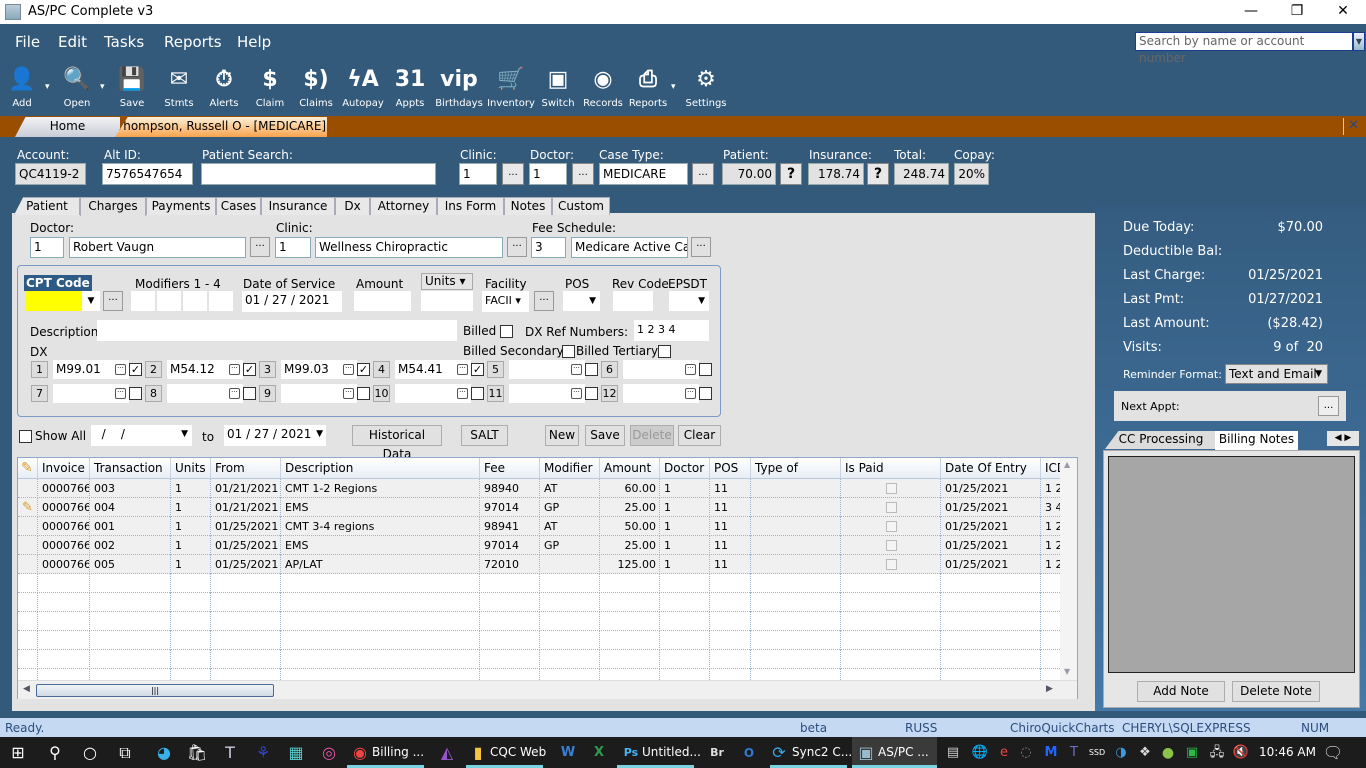 The height and width of the screenshot is (768, 1366). I want to click on clear-button: Clear, so click(699, 435).